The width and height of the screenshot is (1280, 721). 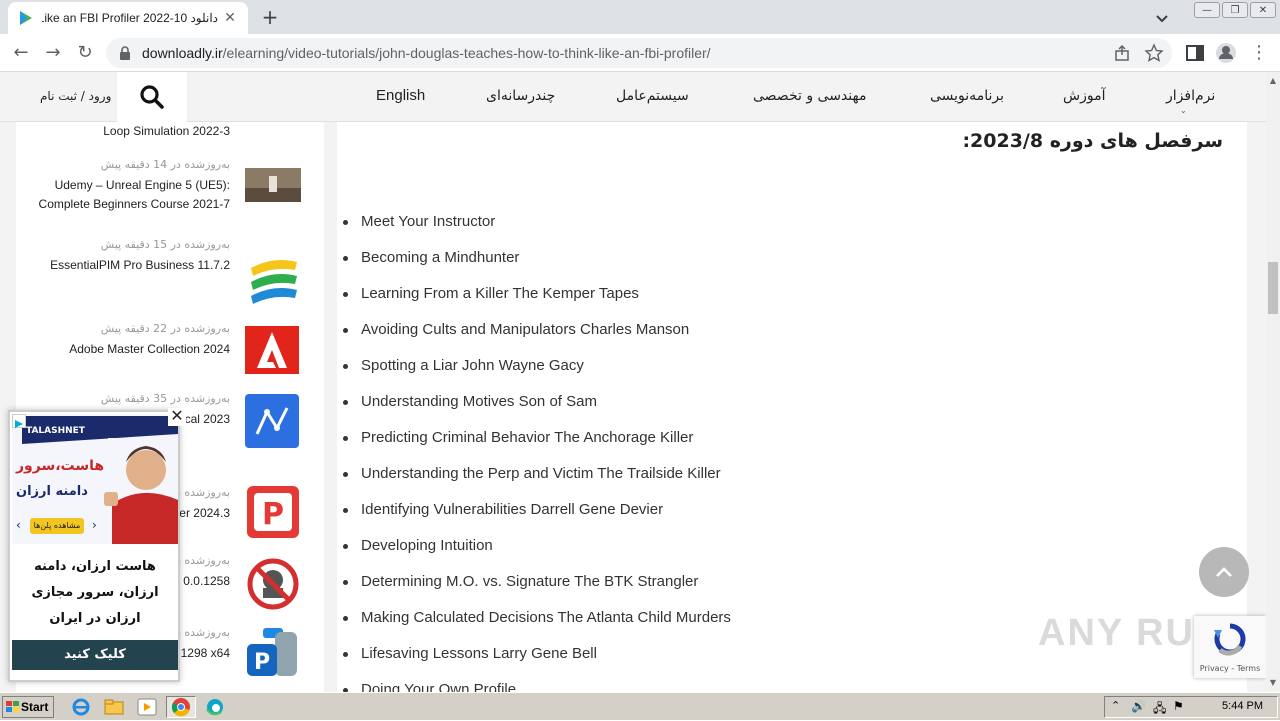 I want to click on recaptcha-badge: Privacy - Terms, so click(x=1230, y=647).